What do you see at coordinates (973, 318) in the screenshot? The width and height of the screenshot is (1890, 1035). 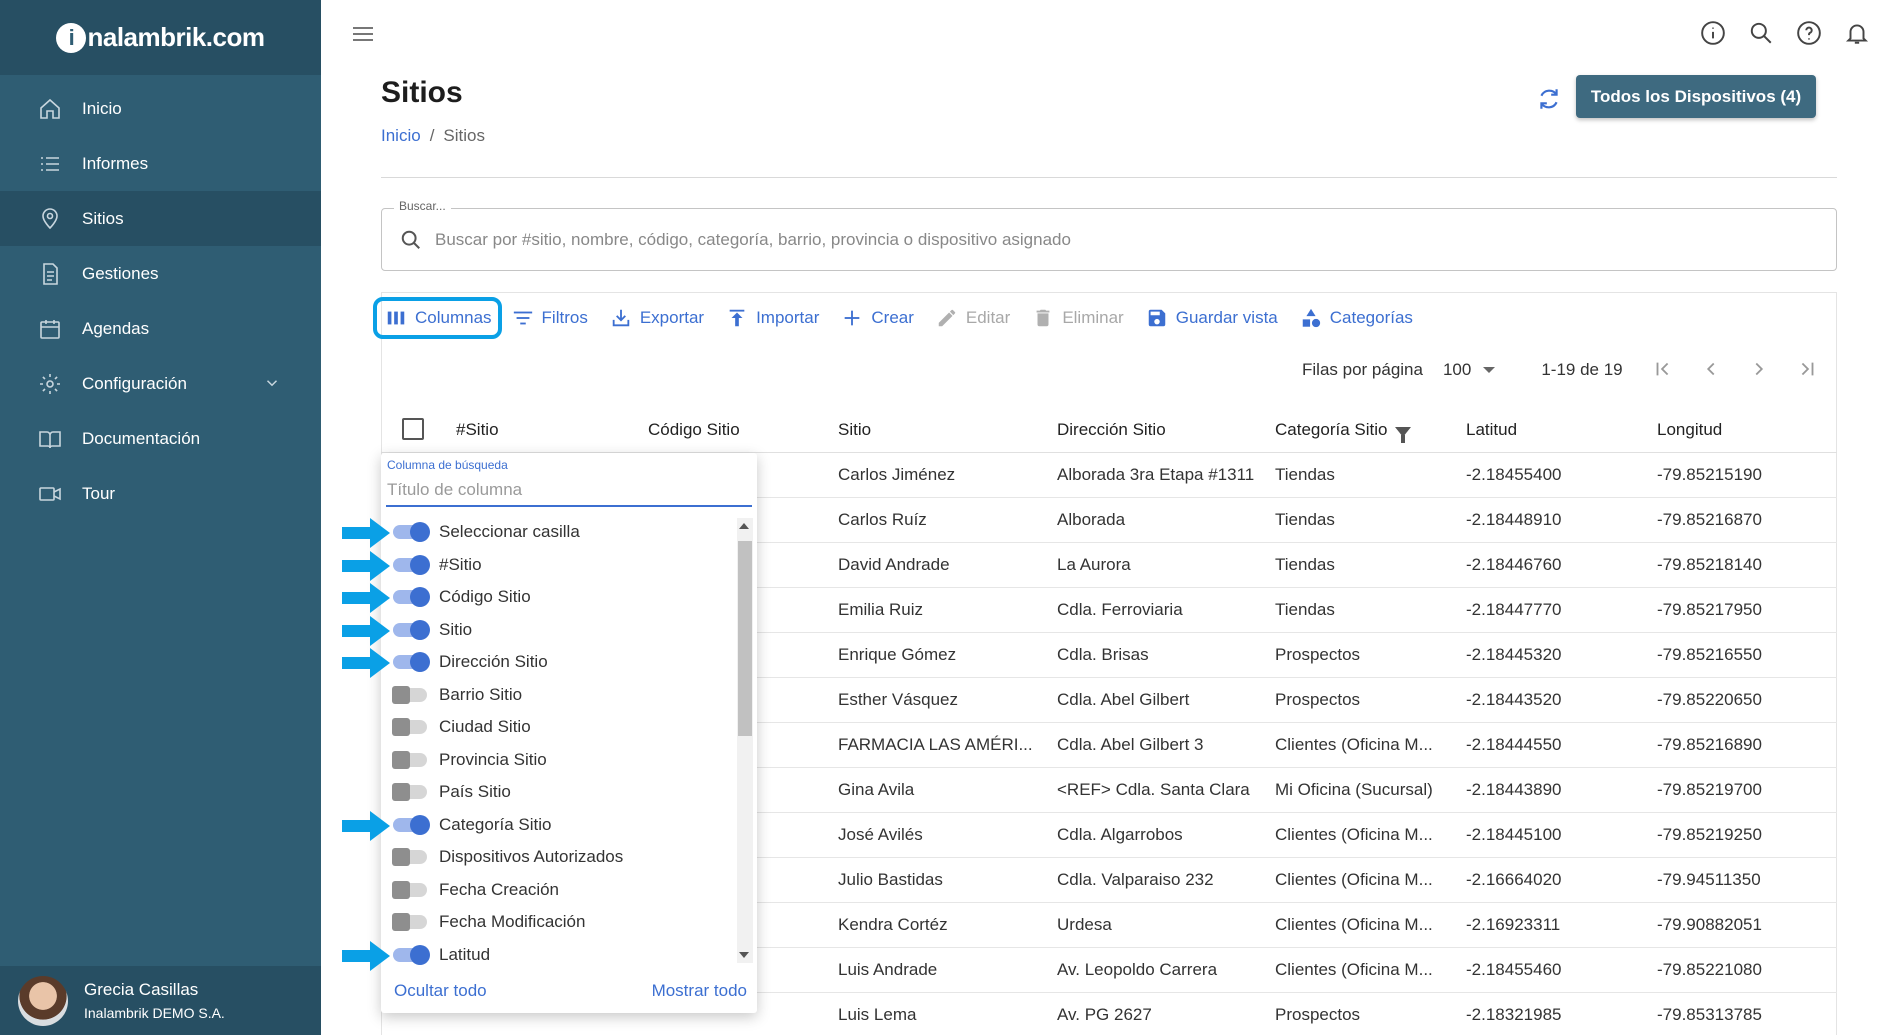 I see `edit-button: Editar` at bounding box center [973, 318].